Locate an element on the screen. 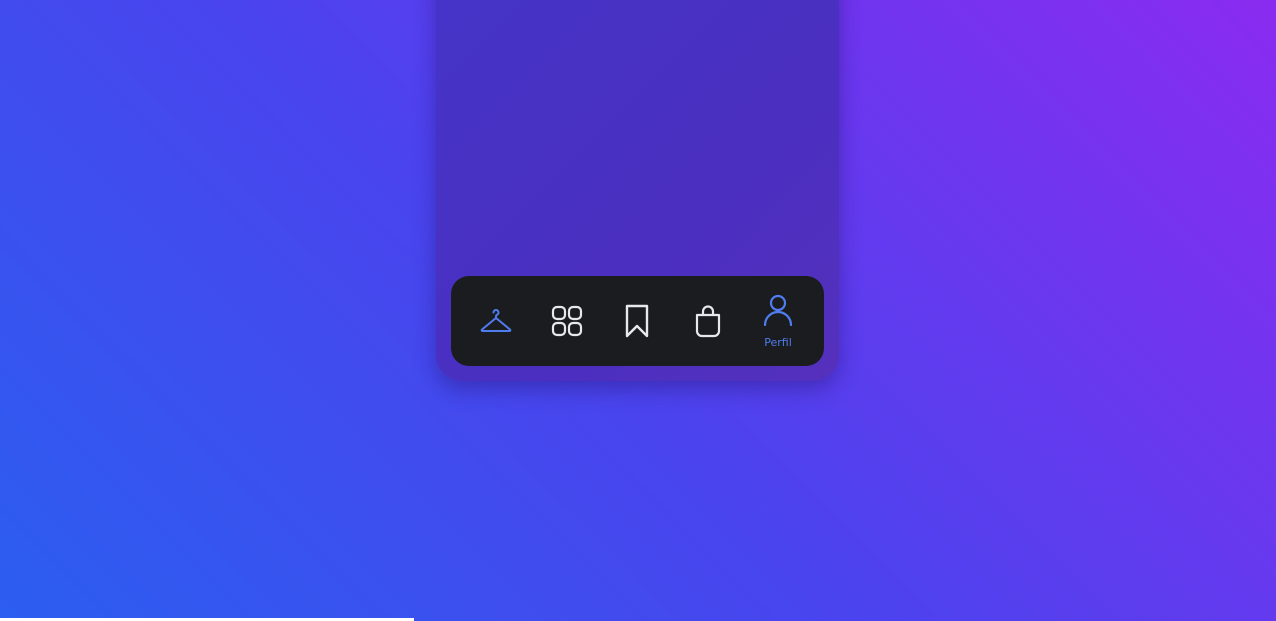 The width and height of the screenshot is (1276, 621). tab-profile: Perfil is located at coordinates (778, 321).